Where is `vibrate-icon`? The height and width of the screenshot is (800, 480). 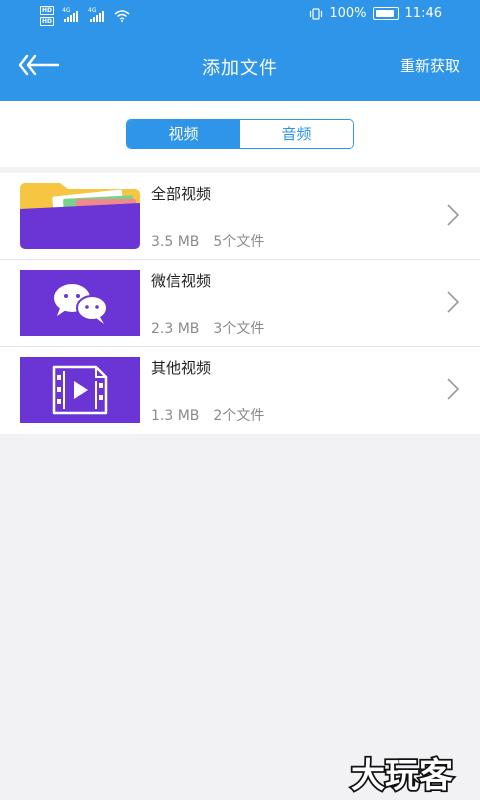 vibrate-icon is located at coordinates (316, 13).